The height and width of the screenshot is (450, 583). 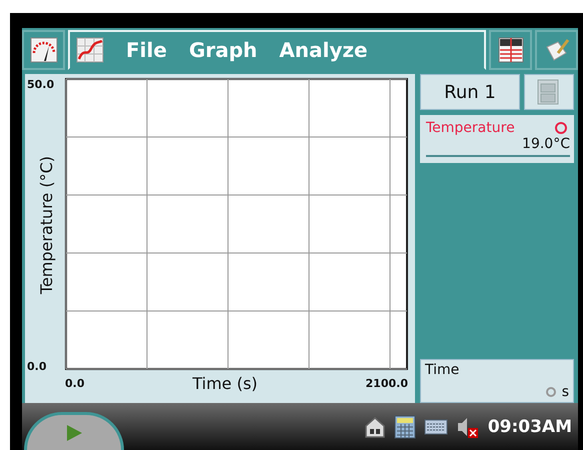 I want to click on x-axis-label: Time (s), so click(x=225, y=383).